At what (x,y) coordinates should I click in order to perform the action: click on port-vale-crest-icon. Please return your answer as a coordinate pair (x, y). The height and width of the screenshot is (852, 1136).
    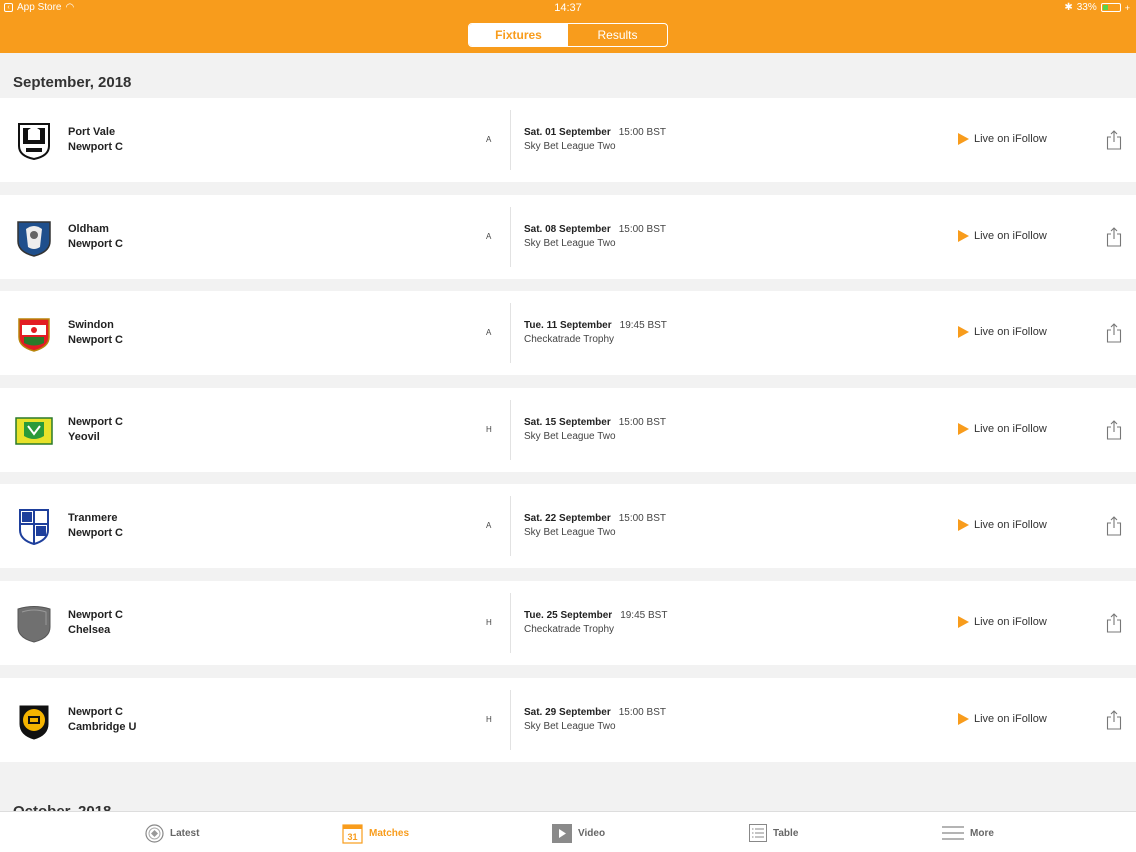
    Looking at the image, I should click on (34, 141).